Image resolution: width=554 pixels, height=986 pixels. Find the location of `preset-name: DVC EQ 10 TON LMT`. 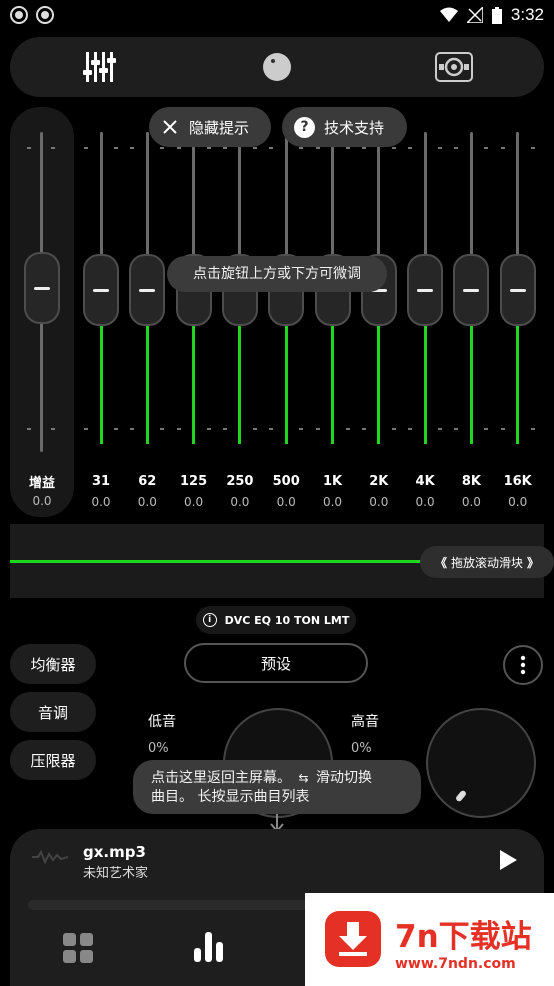

preset-name: DVC EQ 10 TON LMT is located at coordinates (287, 620).